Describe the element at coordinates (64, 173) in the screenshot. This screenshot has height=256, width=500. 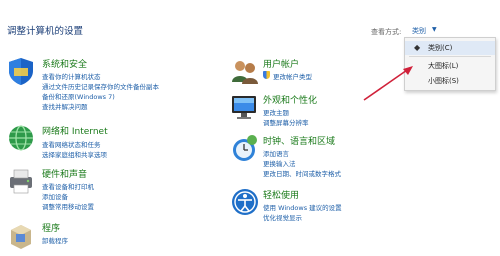
I see `category-title: 硬件和声音` at that location.